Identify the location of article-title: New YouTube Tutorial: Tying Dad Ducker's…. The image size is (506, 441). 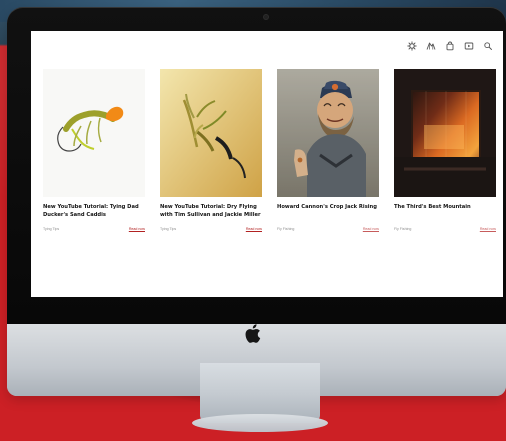
(94, 214).